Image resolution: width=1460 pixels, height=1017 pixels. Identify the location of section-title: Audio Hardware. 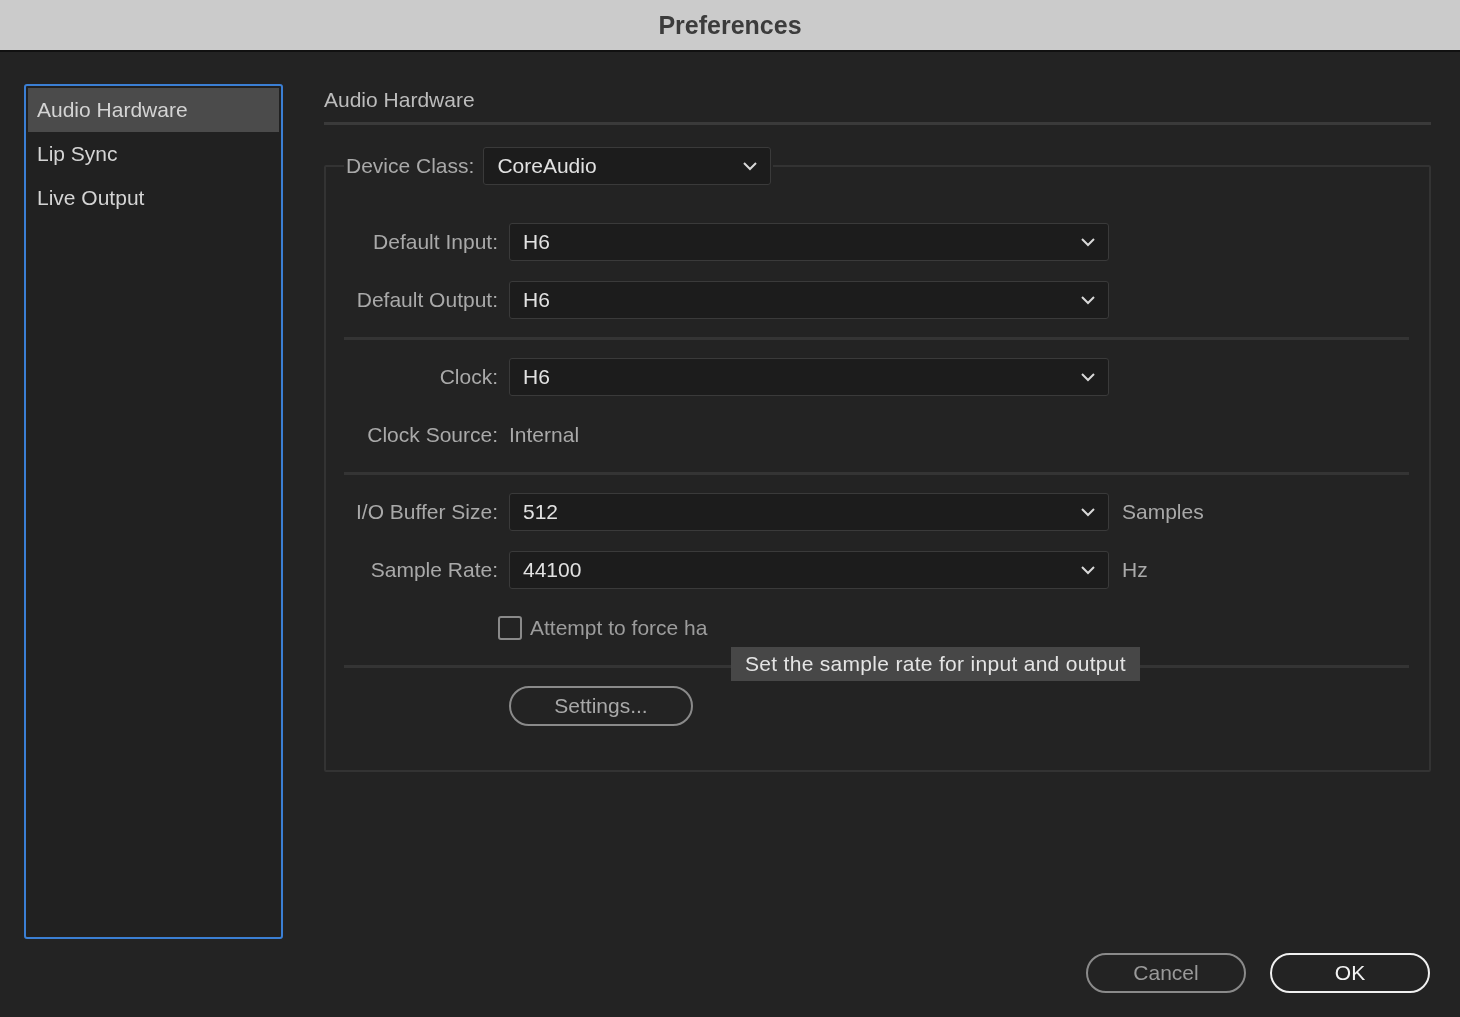
(877, 104).